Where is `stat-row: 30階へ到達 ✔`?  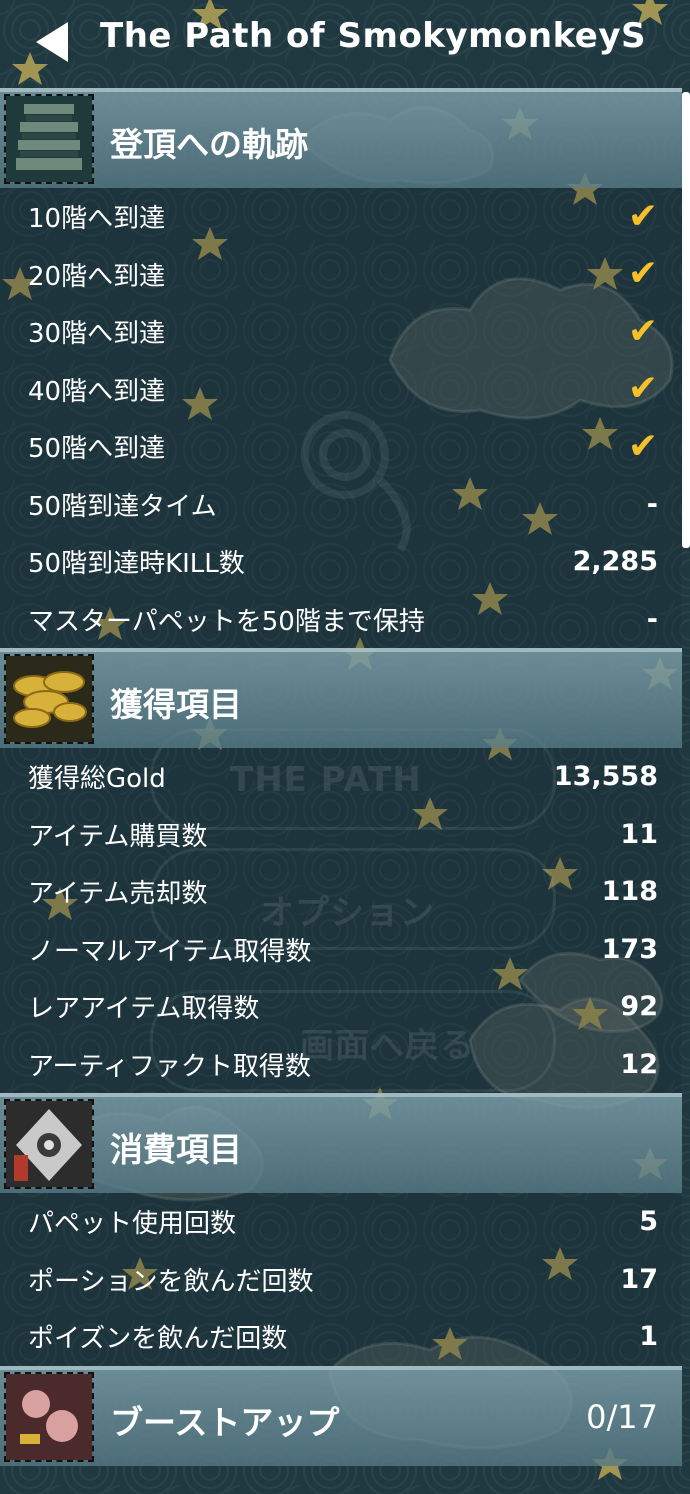 stat-row: 30階へ到達 ✔ is located at coordinates (341, 332).